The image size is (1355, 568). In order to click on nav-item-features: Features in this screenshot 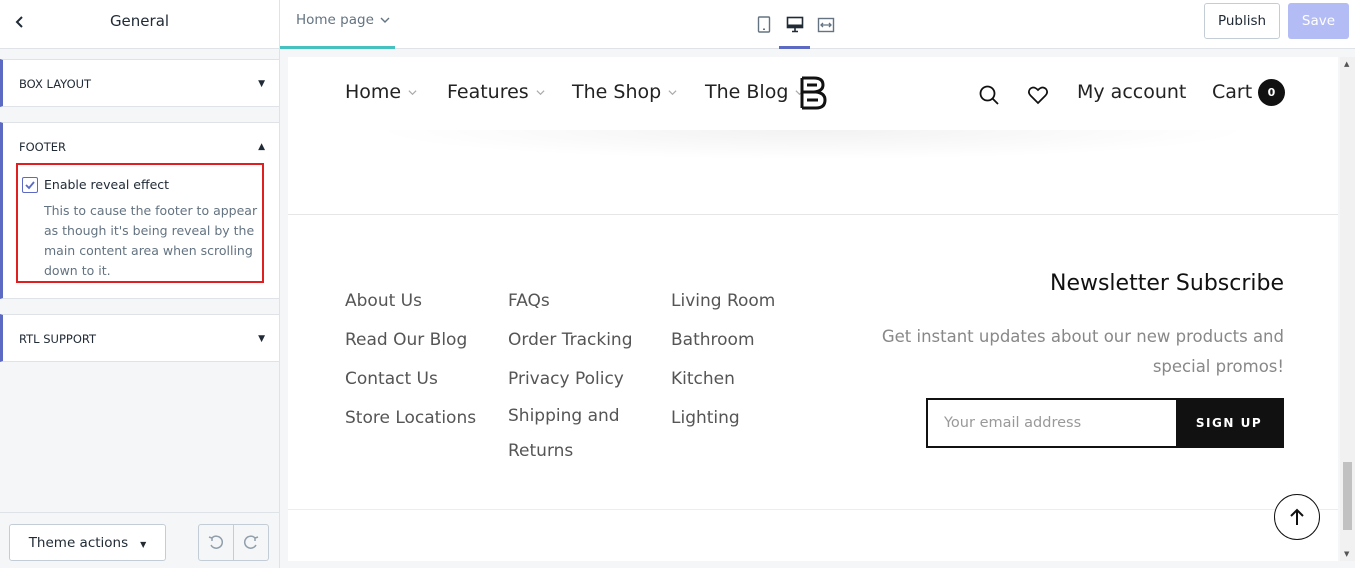, I will do `click(496, 92)`.